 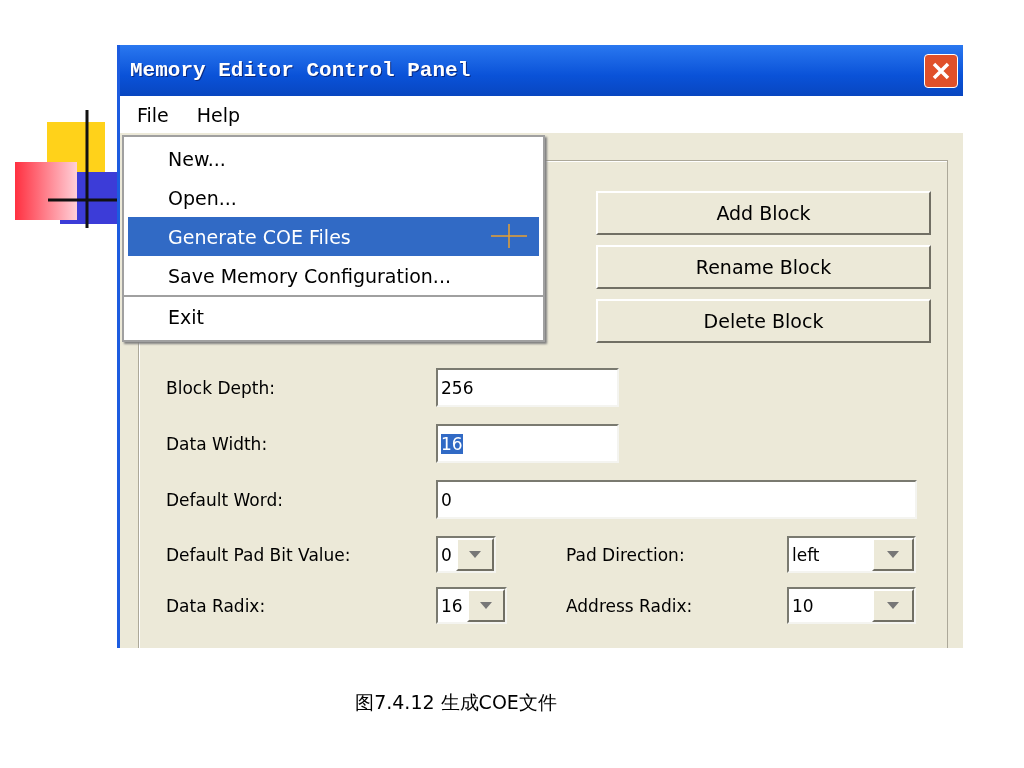 I want to click on close-icon, so click(x=941, y=70).